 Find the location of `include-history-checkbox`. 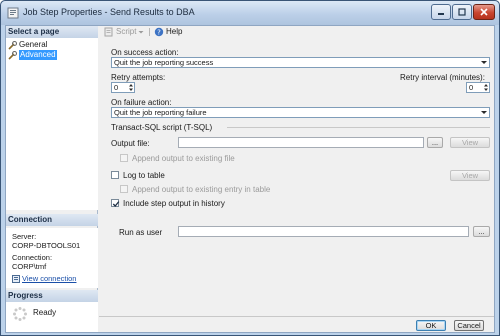

include-history-checkbox is located at coordinates (115, 203).